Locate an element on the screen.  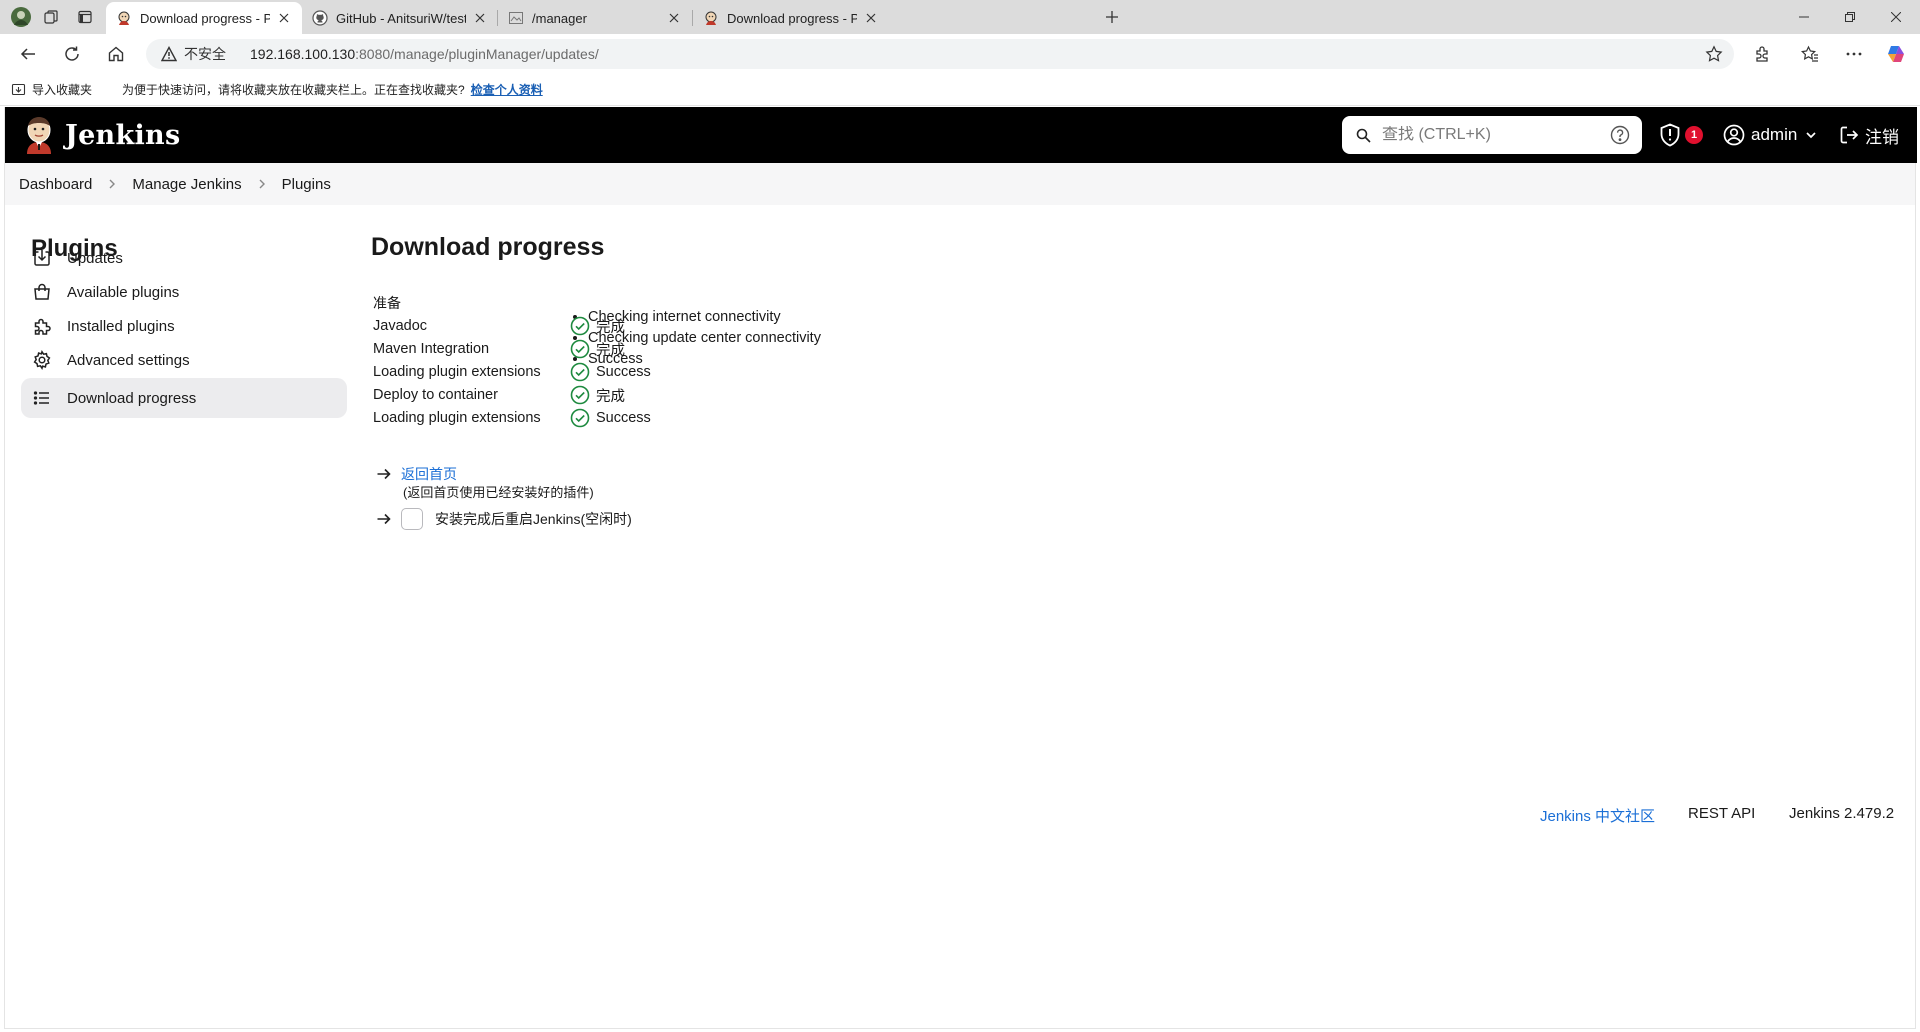
jenkins-search-box is located at coordinates (1492, 135).